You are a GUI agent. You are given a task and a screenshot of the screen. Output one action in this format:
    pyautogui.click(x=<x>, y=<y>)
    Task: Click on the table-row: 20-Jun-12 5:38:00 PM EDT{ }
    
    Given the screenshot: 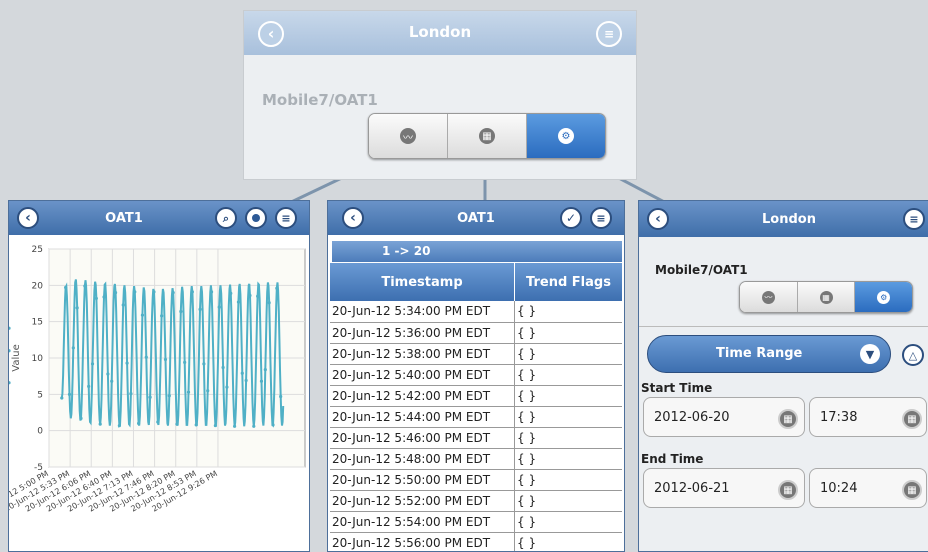 What is the action you would take?
    pyautogui.click(x=476, y=354)
    